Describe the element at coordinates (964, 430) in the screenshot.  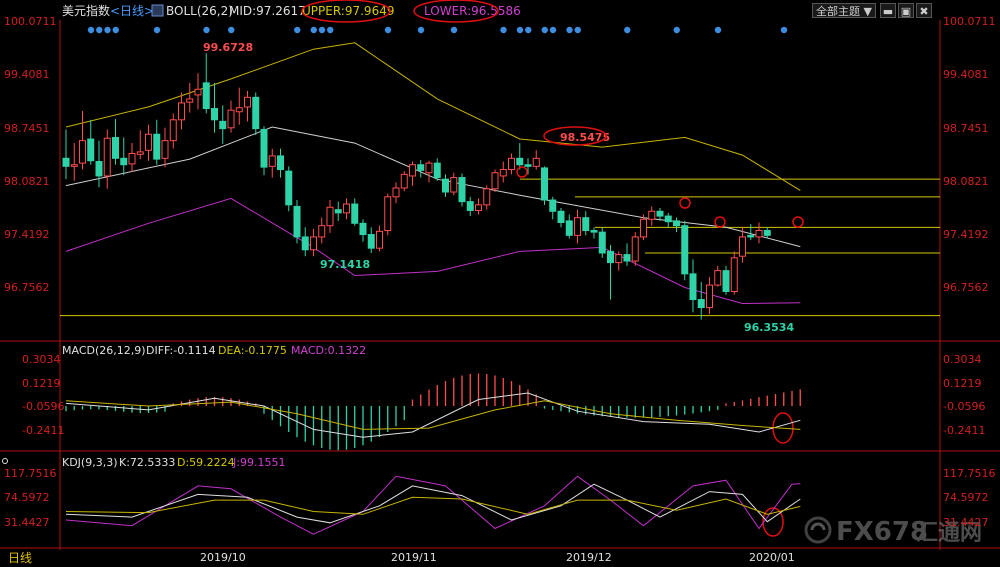
I see `macd-tick-right: -0.2411` at that location.